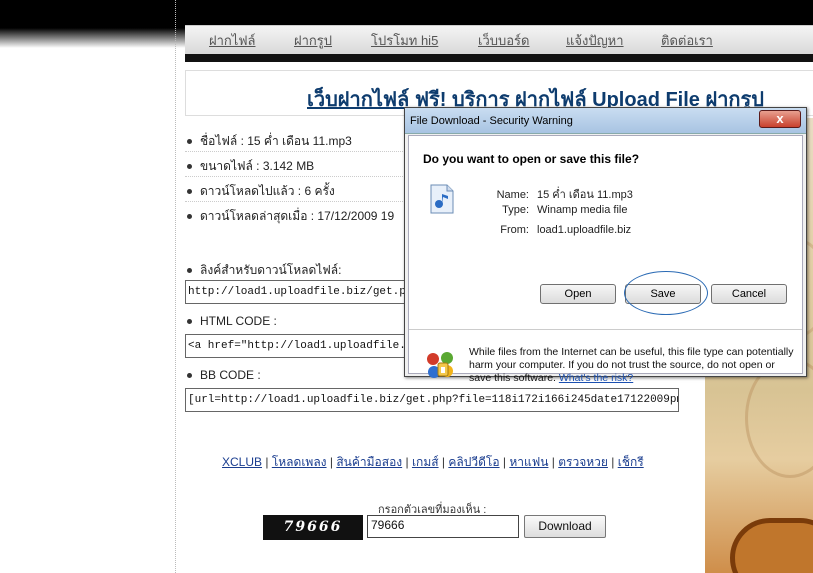 Image resolution: width=813 pixels, height=573 pixels. I want to click on file-type-row: Type: Winamp media file, so click(548, 210).